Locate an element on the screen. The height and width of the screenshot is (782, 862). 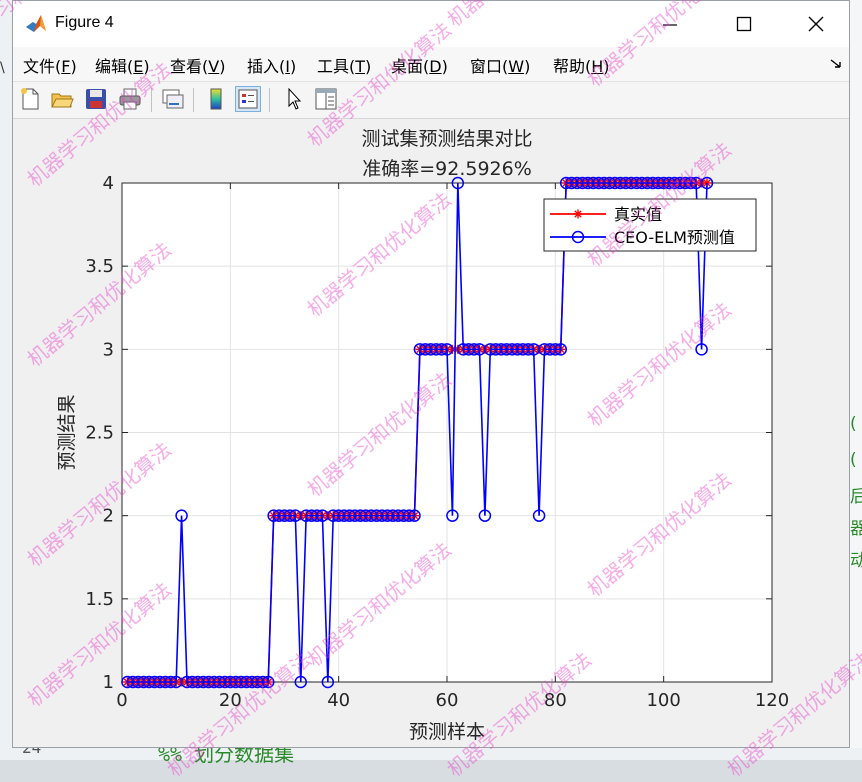
property-inspector-icon is located at coordinates (326, 99).